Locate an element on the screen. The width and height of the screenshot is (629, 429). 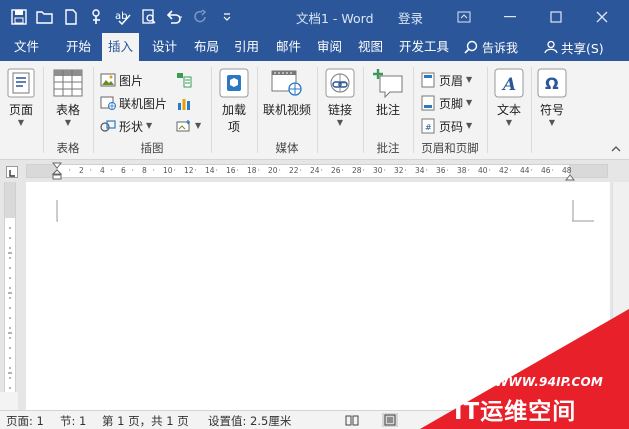
addins-button: 加载 项 is located at coordinates (234, 101).